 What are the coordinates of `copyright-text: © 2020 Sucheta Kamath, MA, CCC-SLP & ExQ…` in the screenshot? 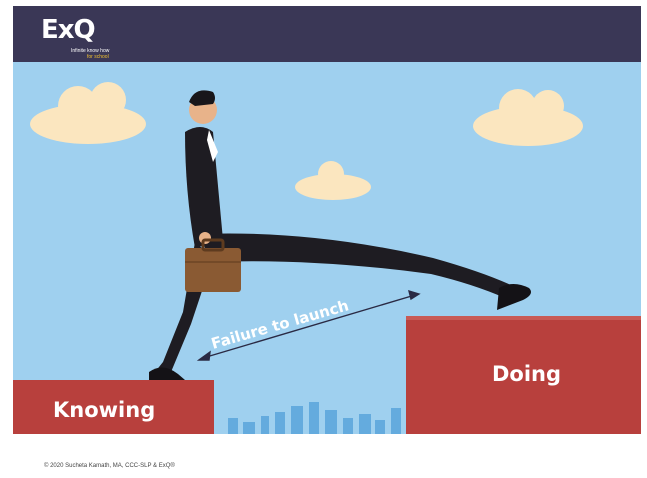 It's located at (109, 466).